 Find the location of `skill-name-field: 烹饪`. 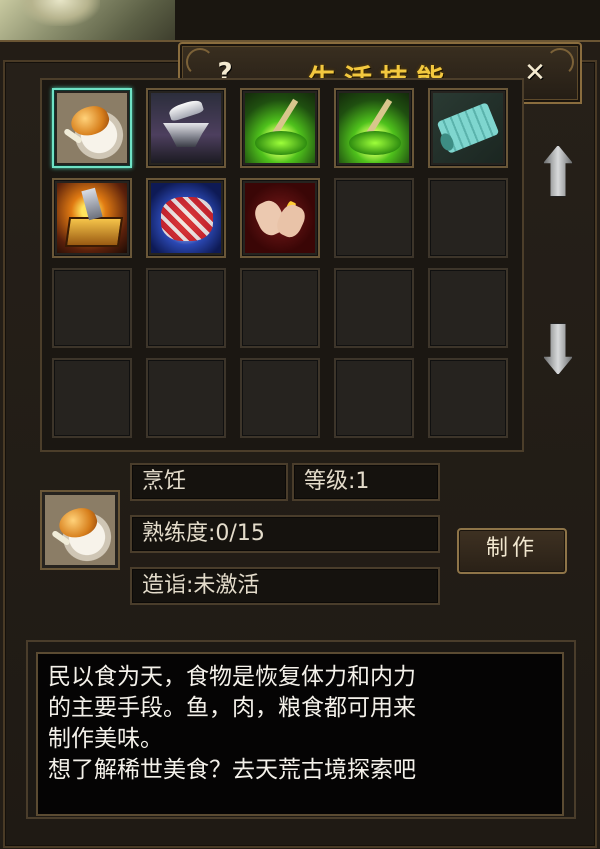

skill-name-field: 烹饪 is located at coordinates (209, 482).